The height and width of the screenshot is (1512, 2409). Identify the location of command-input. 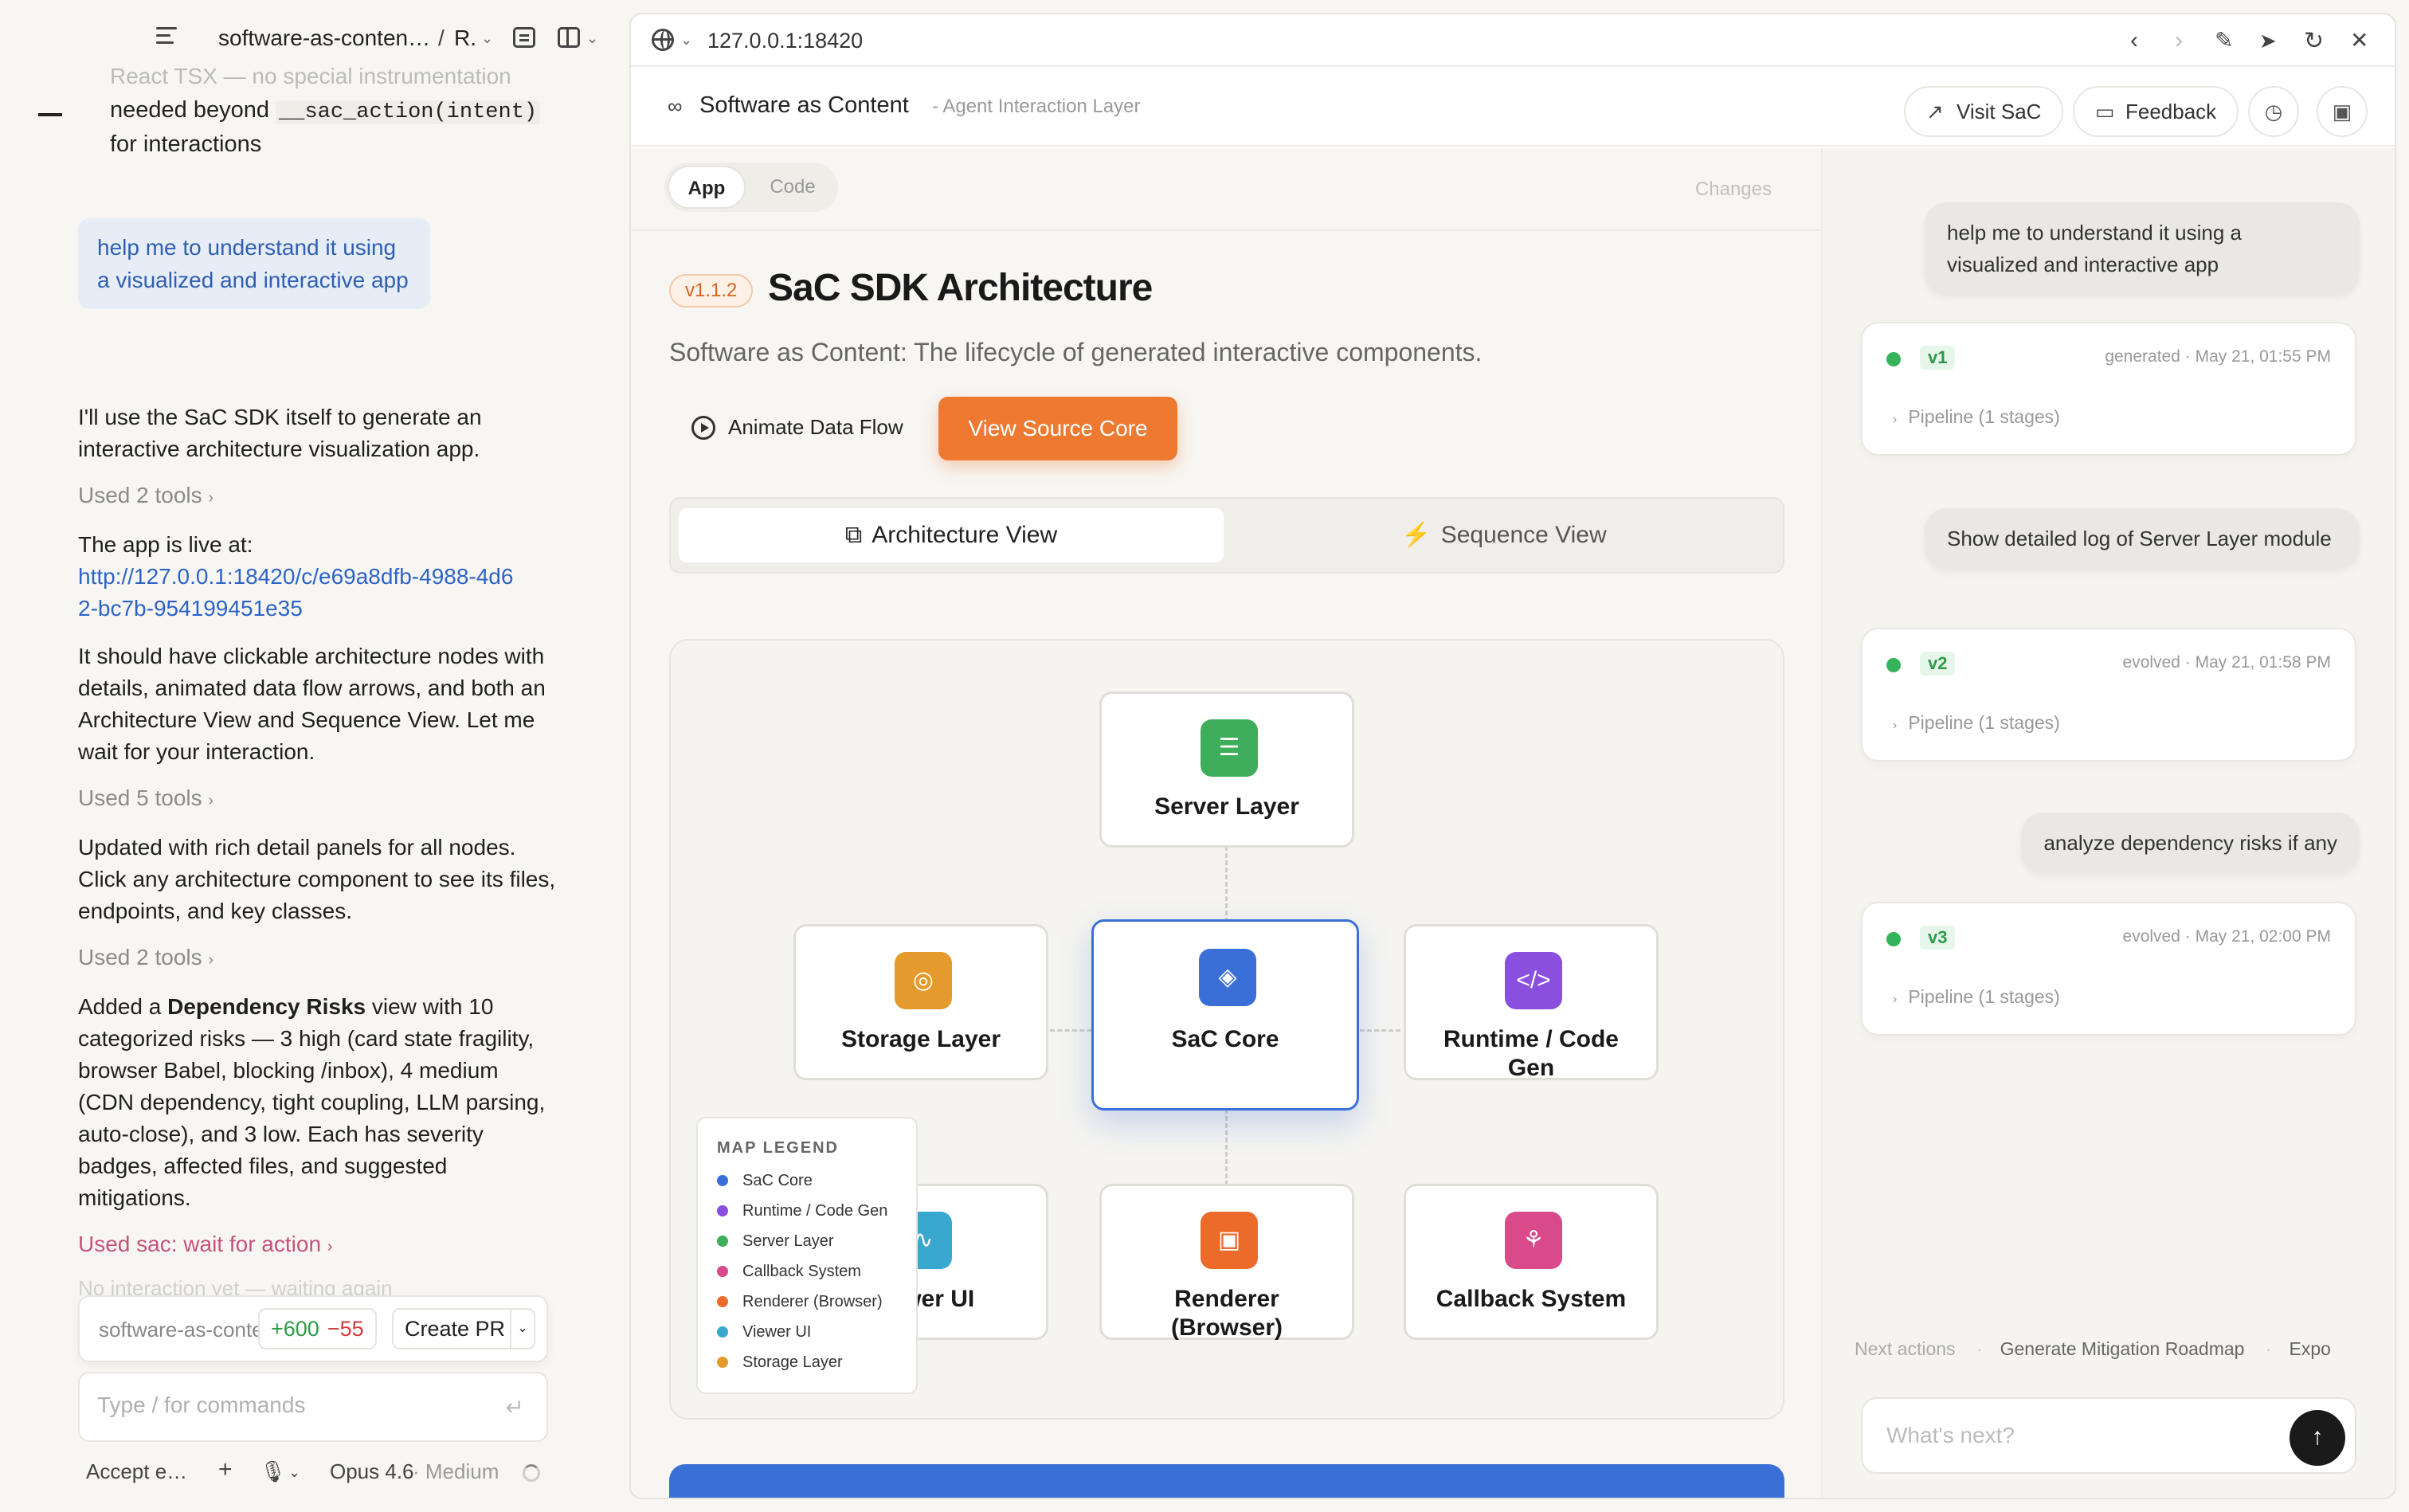
(296, 1405).